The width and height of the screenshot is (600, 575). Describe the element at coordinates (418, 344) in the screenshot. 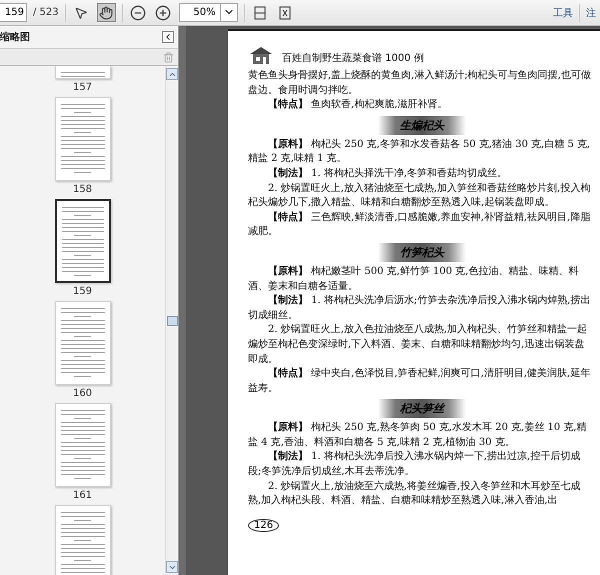

I see `paragraph: 2. 炒锅置旺火上,放入色拉油烧至八成热,加入枸杞头、竹笋丝和精盐一起煸炒至枸杞色变深绿时,下入料酒、姜末、白糖和味精翻炒均匀,迅速出锅装盘即成。` at that location.